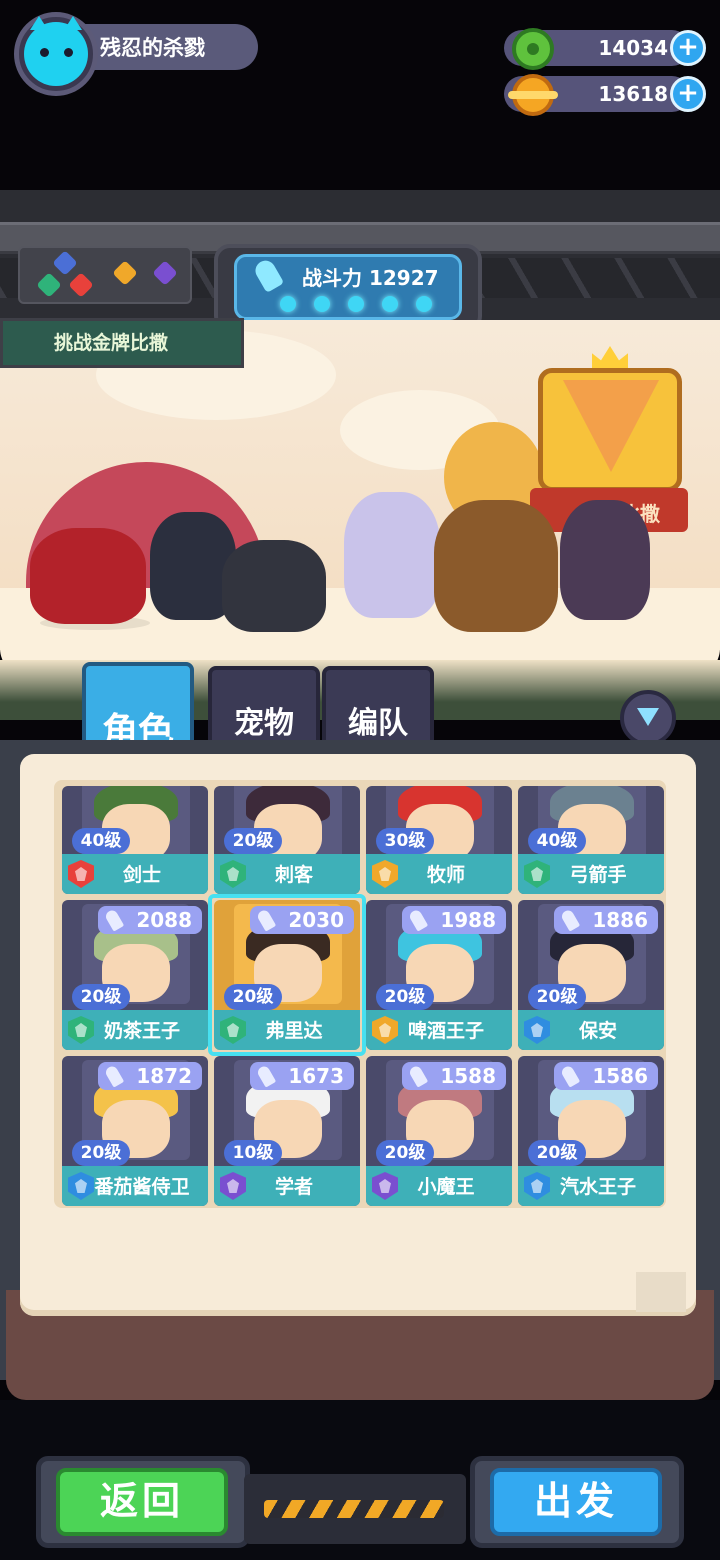 This screenshot has width=720, height=1560. What do you see at coordinates (152, 48) in the screenshot?
I see `player-name: 残忍的杀戮` at bounding box center [152, 48].